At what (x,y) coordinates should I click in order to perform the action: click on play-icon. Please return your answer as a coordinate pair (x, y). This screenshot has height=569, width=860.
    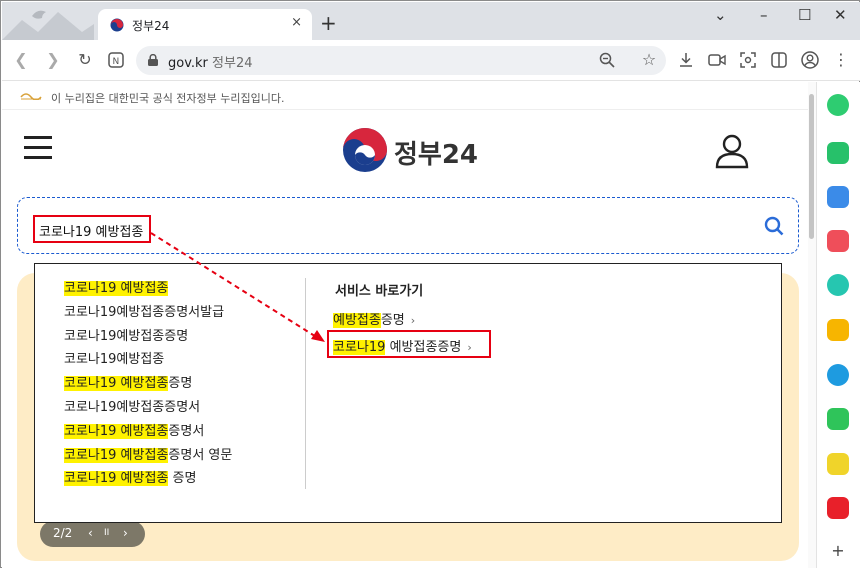
    Looking at the image, I should click on (838, 285).